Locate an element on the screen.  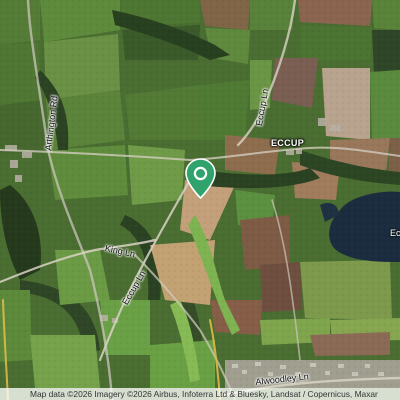
place-label-eccup: ECCUP is located at coordinates (288, 143).